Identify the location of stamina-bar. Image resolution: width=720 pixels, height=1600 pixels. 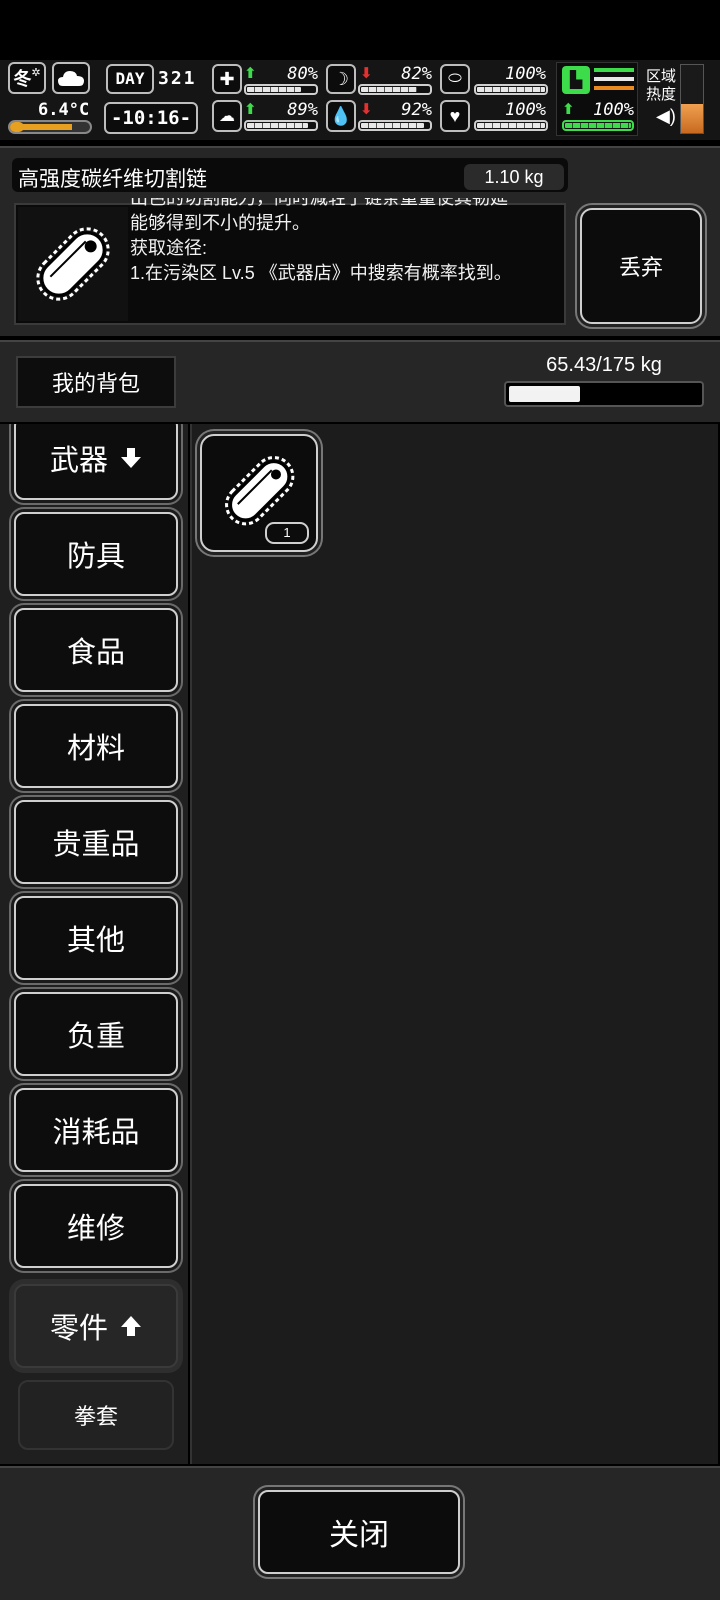
(598, 125).